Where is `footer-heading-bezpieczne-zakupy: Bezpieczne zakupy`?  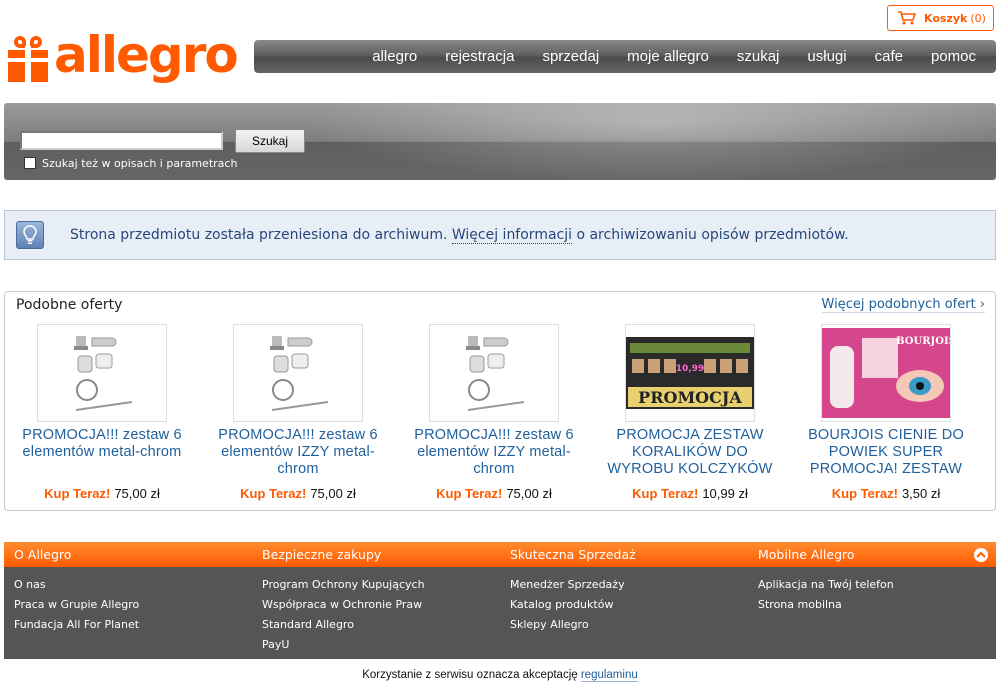
footer-heading-bezpieczne-zakupy: Bezpieczne zakupy is located at coordinates (322, 554).